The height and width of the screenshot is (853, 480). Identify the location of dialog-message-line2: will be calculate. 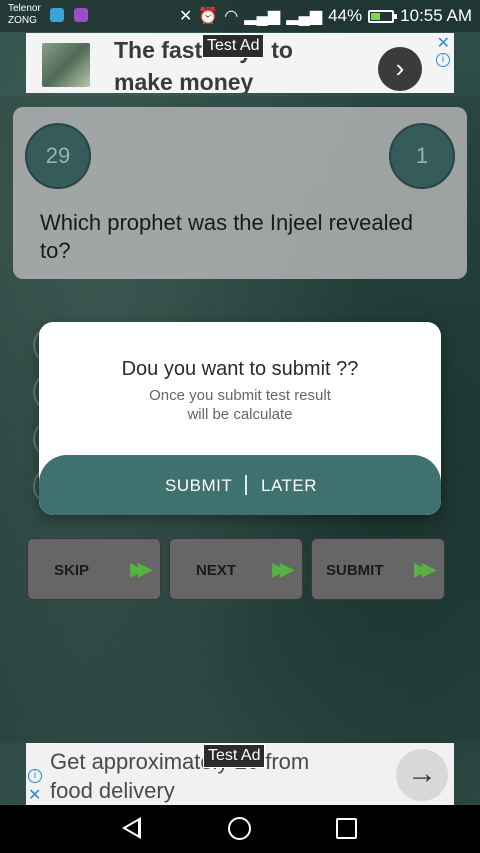
(240, 414).